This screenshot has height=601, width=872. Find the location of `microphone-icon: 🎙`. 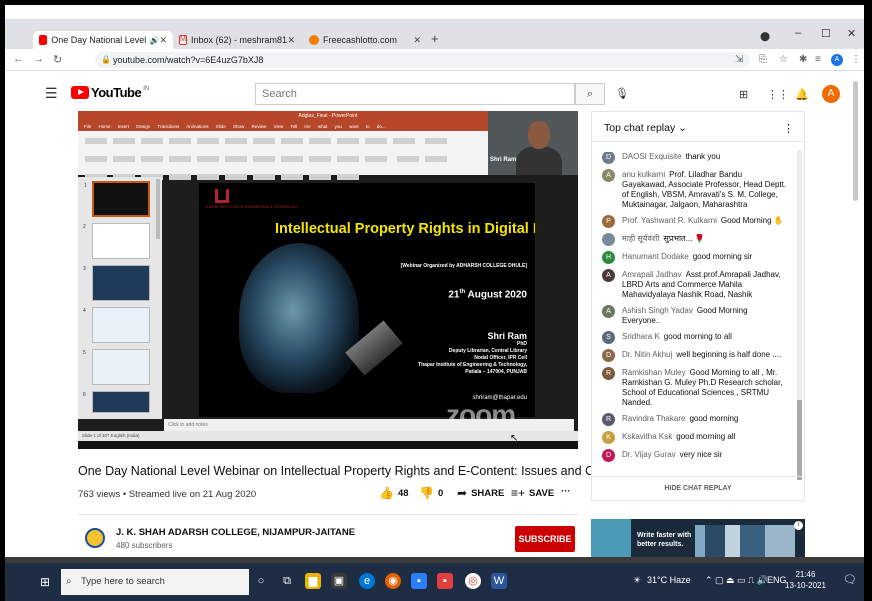

microphone-icon: 🎙 is located at coordinates (622, 93).